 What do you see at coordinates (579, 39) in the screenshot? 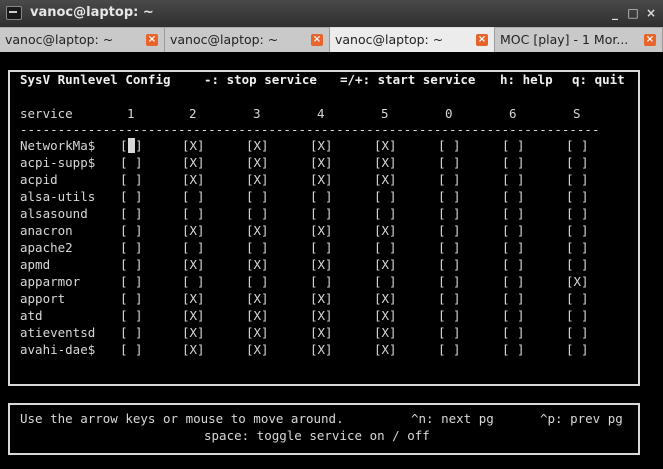
I see `tab-moc: MOC [play] - 1 Mor... ×` at bounding box center [579, 39].